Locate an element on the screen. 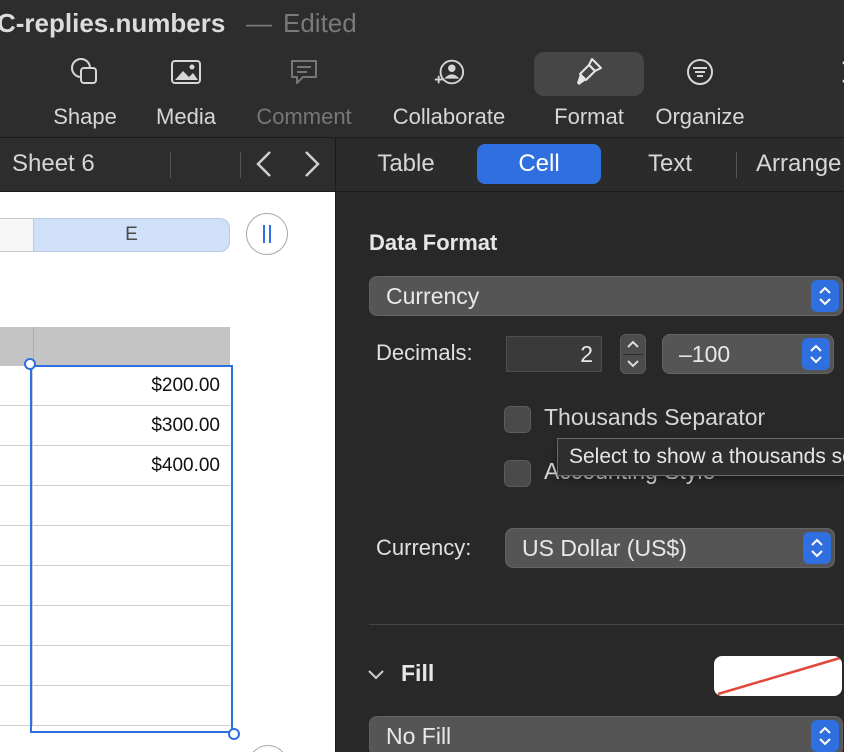  toolbar-partial-button: t is located at coordinates (10, 91).